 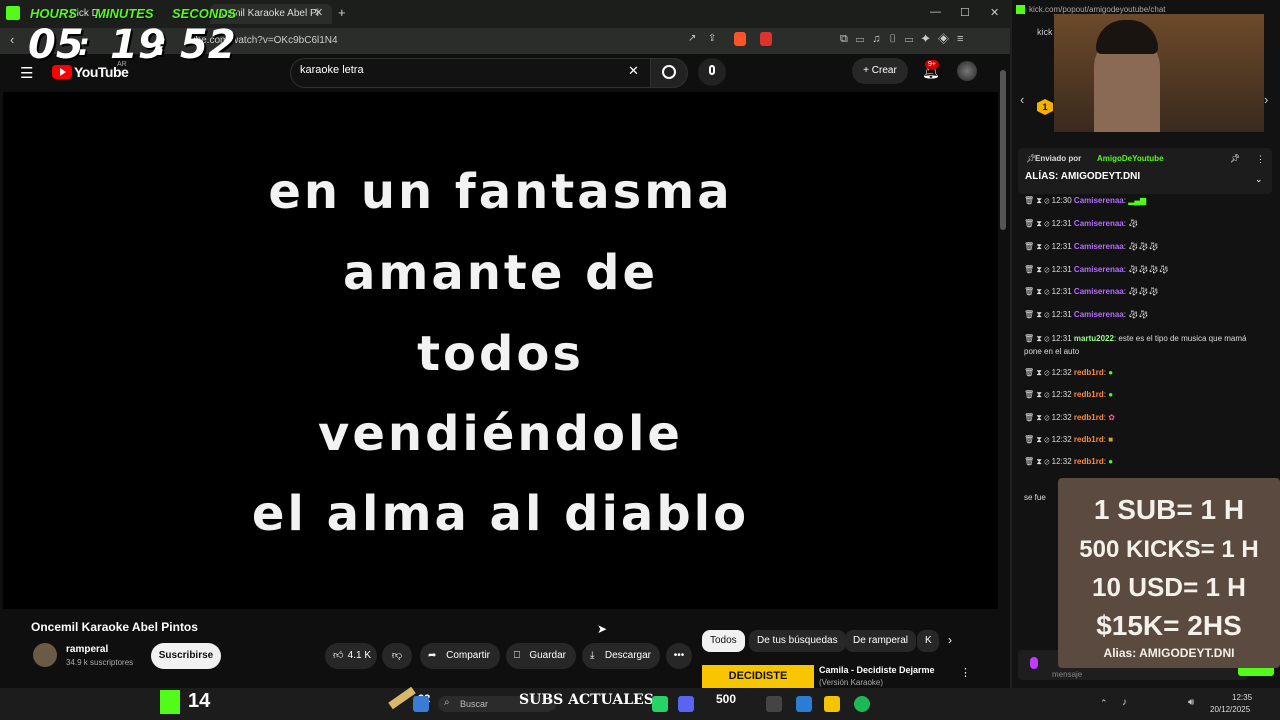 What do you see at coordinates (804, 704) in the screenshot?
I see `notepad-icon` at bounding box center [804, 704].